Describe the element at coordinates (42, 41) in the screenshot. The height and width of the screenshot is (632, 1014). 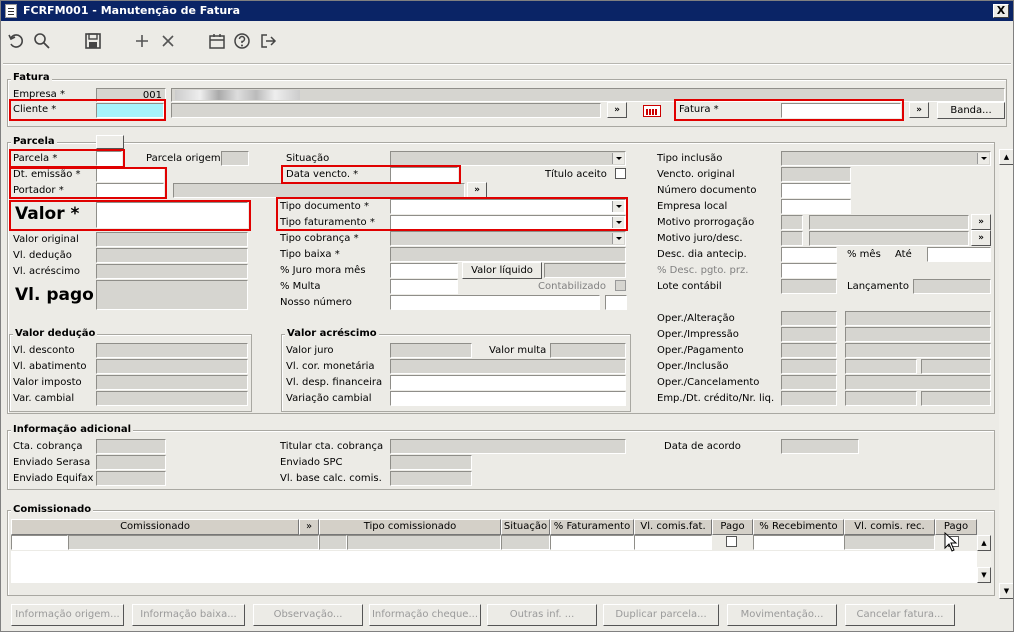
I see `search-icon` at that location.